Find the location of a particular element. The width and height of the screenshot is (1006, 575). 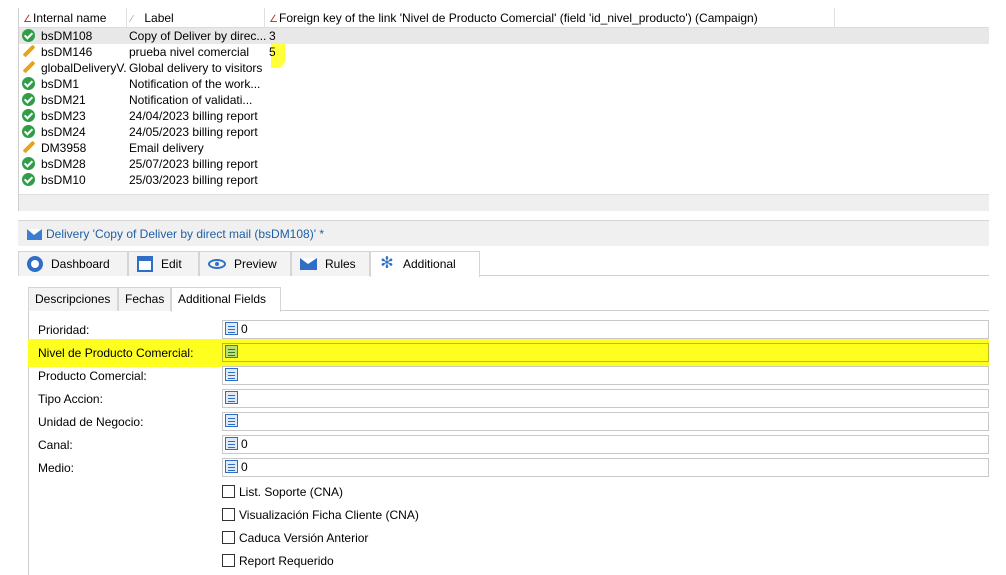

foreign-key-value: 5 is located at coordinates (272, 52).